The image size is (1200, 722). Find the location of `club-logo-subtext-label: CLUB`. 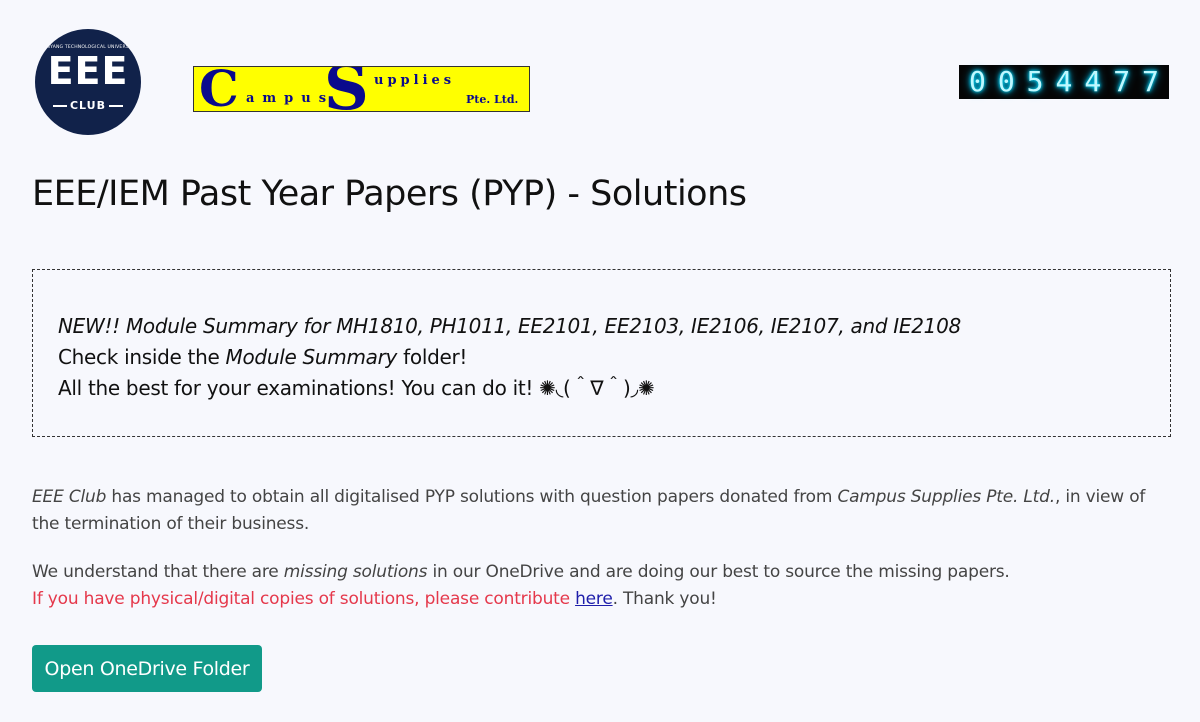

club-logo-subtext-label: CLUB is located at coordinates (87, 105).